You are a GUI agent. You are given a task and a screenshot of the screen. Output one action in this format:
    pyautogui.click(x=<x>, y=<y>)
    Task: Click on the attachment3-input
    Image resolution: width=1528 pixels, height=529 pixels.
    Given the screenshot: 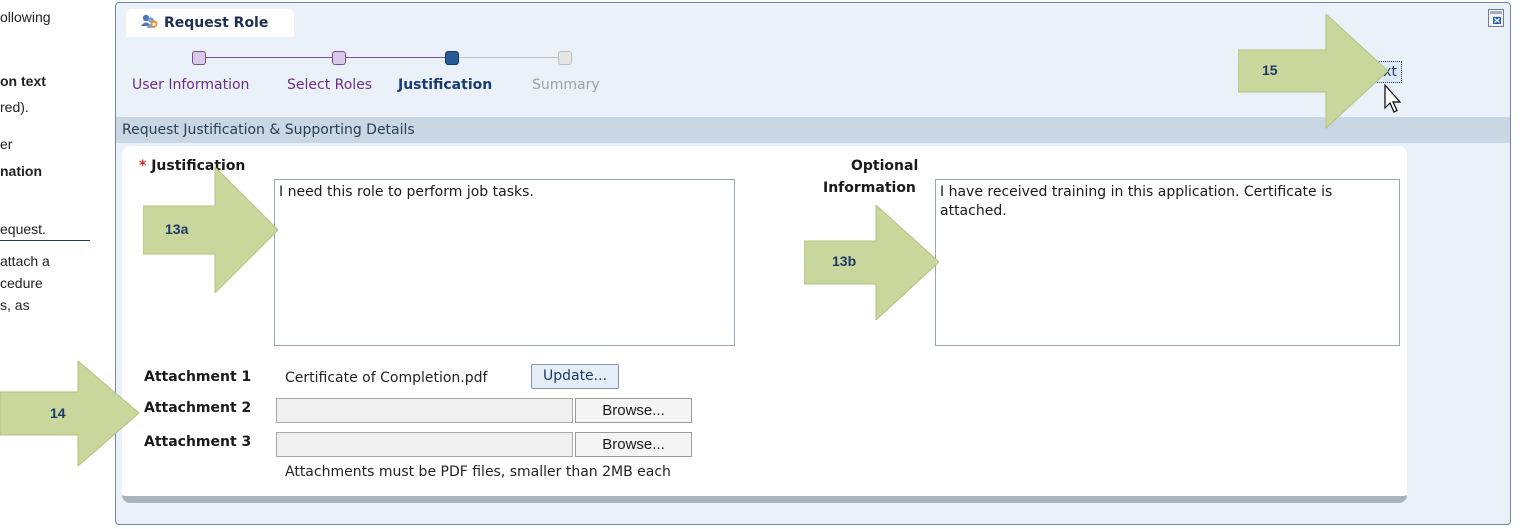 What is the action you would take?
    pyautogui.click(x=424, y=444)
    